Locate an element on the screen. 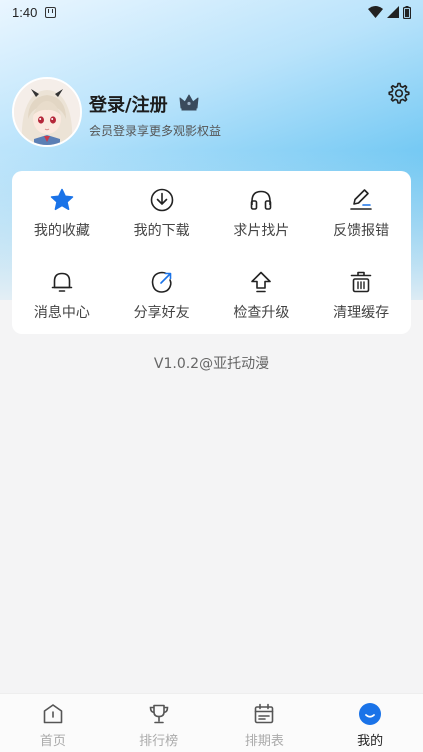 The width and height of the screenshot is (423, 752). tab-home: 首页 is located at coordinates (53, 723).